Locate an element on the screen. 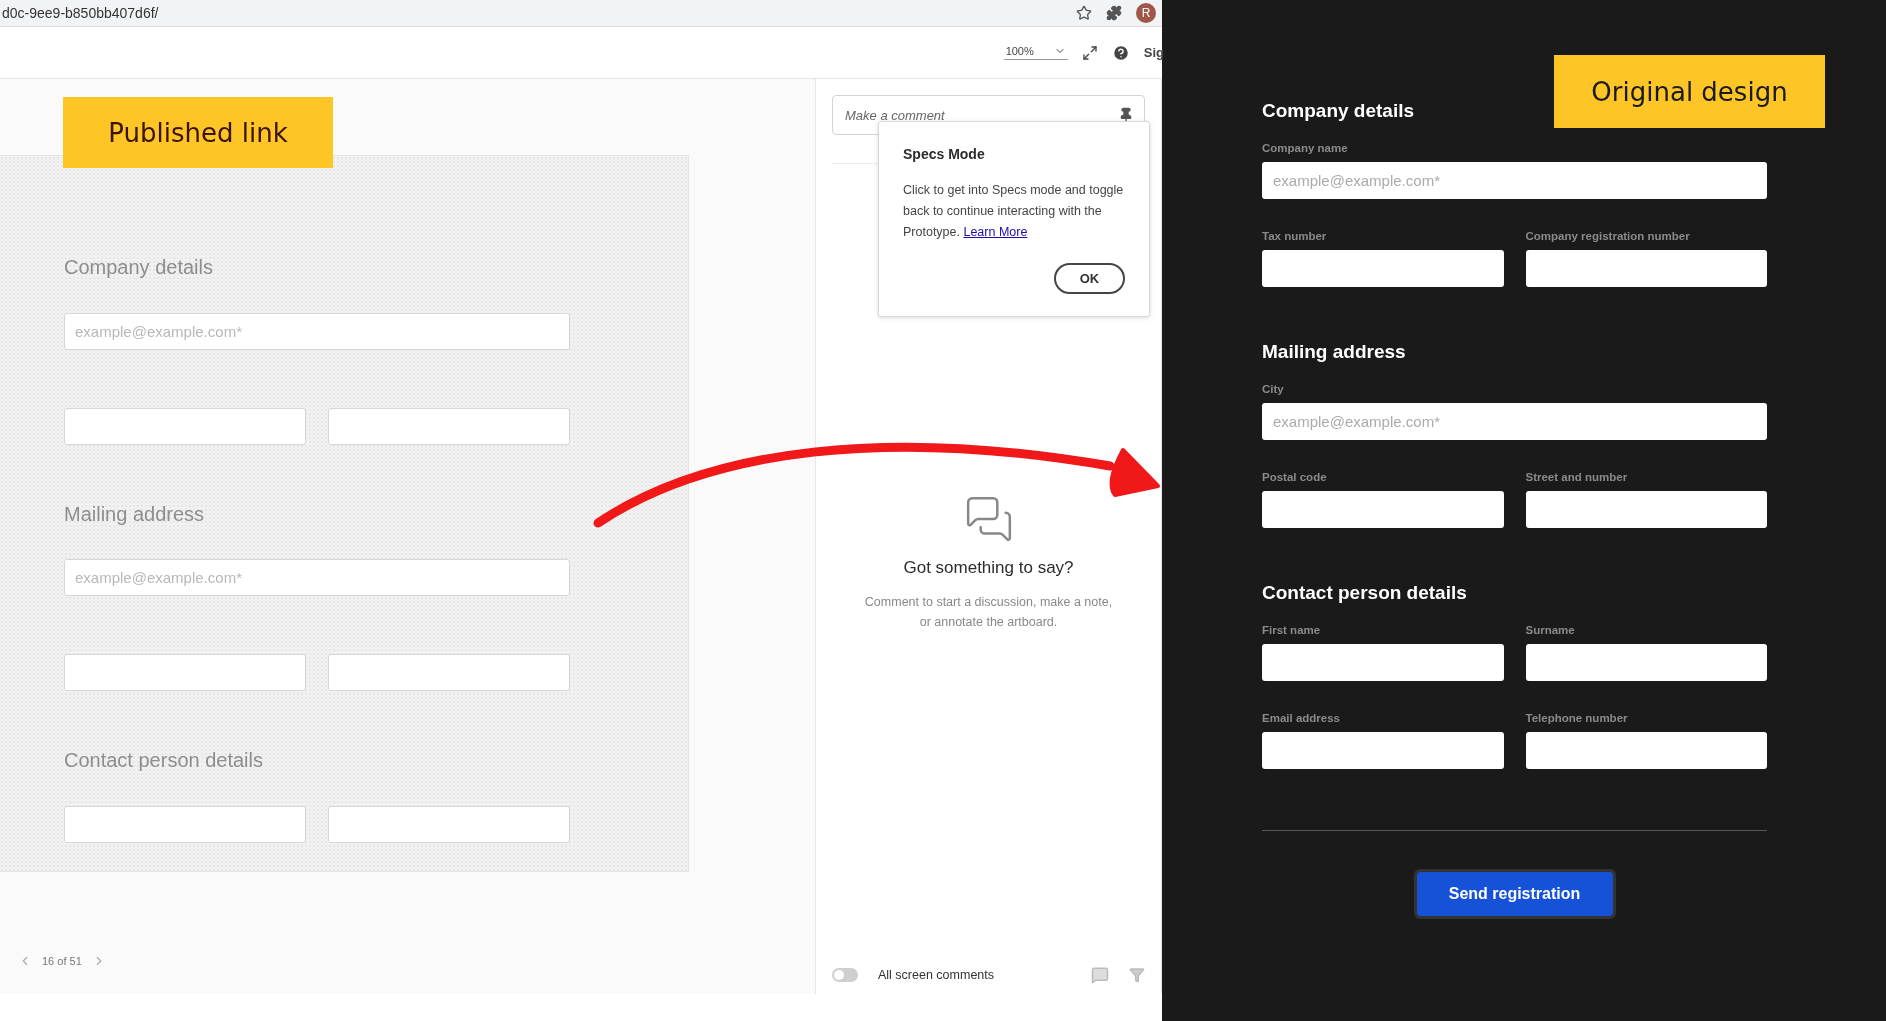  original-design-label: Original design is located at coordinates (1689, 91).